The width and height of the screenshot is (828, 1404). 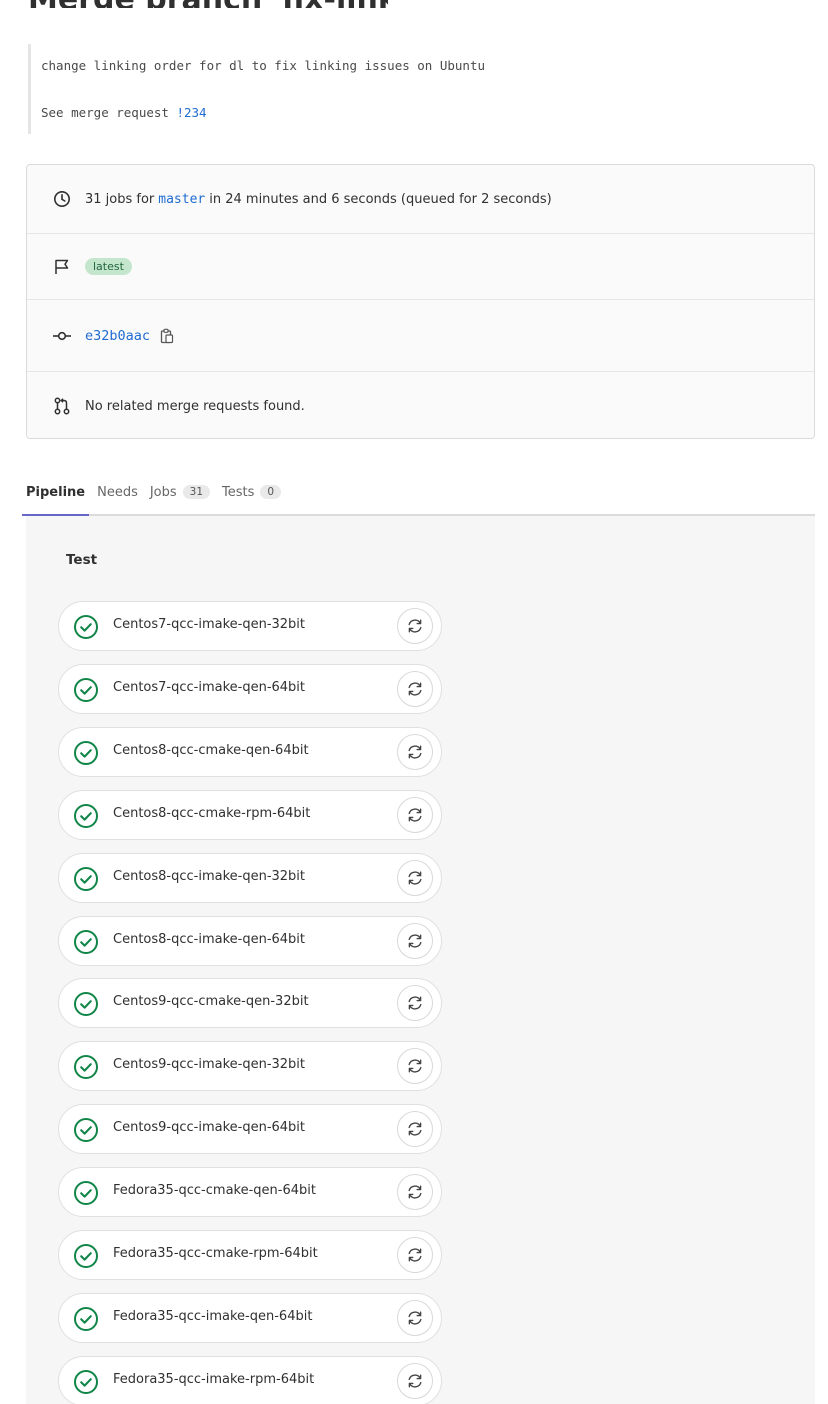 What do you see at coordinates (211, 1002) in the screenshot?
I see `job-name: Centos9-qcc-cmake-qen-32bit` at bounding box center [211, 1002].